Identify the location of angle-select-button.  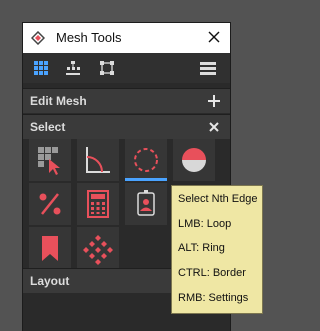
(98, 160).